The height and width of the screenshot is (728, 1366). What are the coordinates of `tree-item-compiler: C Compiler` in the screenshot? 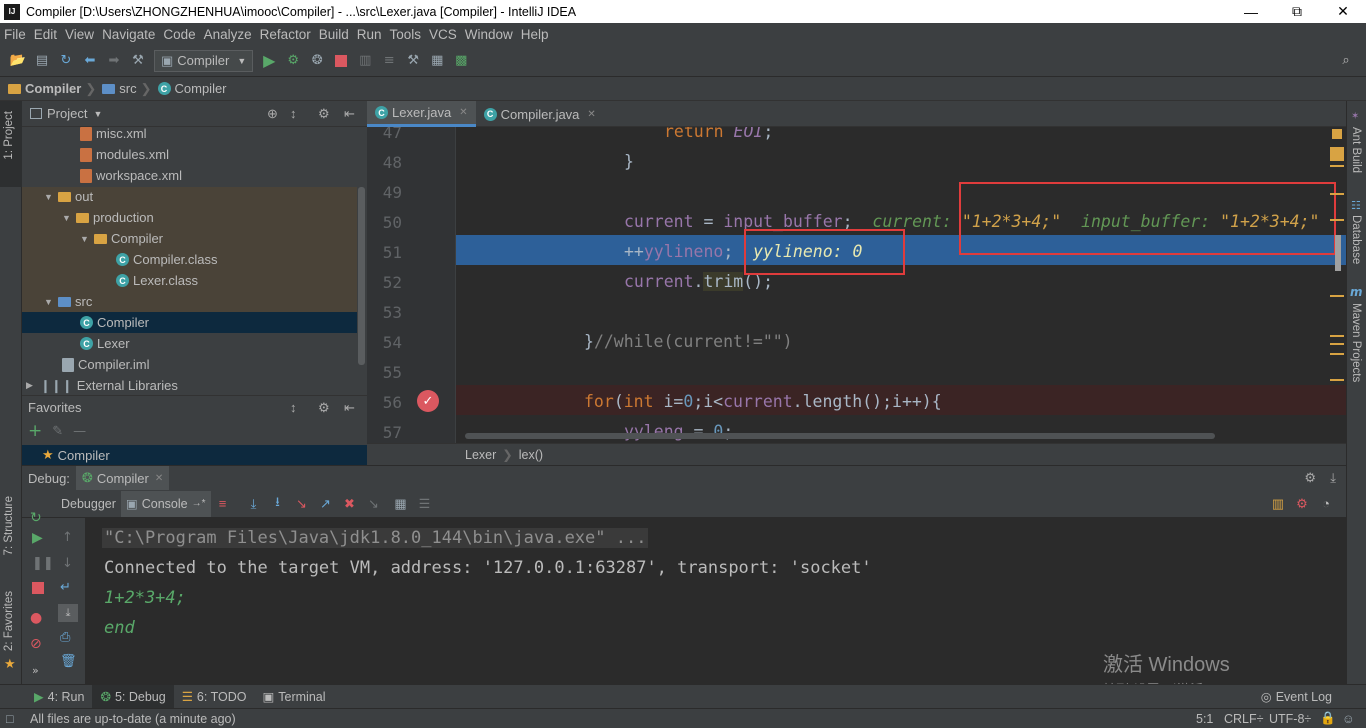 It's located at (189, 322).